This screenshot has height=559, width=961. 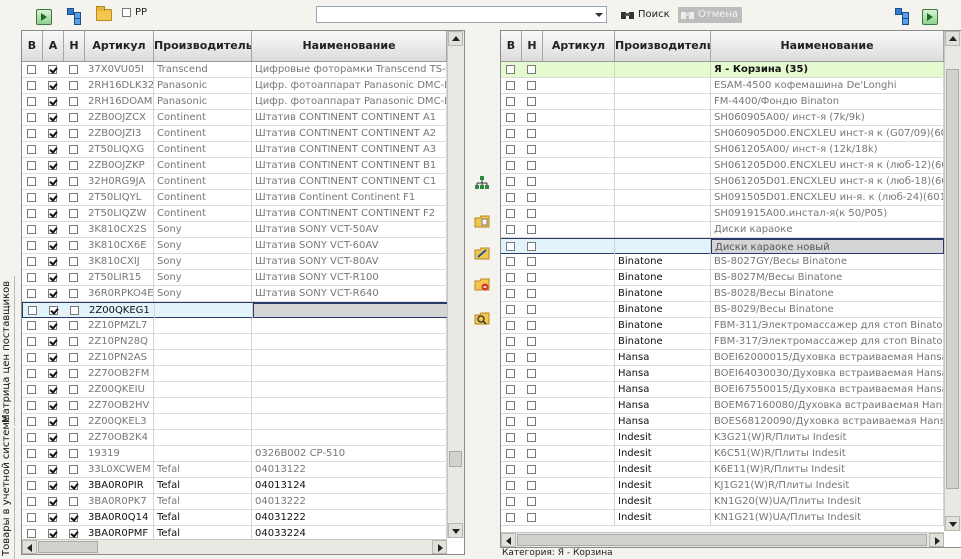 I want to click on cancel-button: Отмена, so click(x=710, y=15).